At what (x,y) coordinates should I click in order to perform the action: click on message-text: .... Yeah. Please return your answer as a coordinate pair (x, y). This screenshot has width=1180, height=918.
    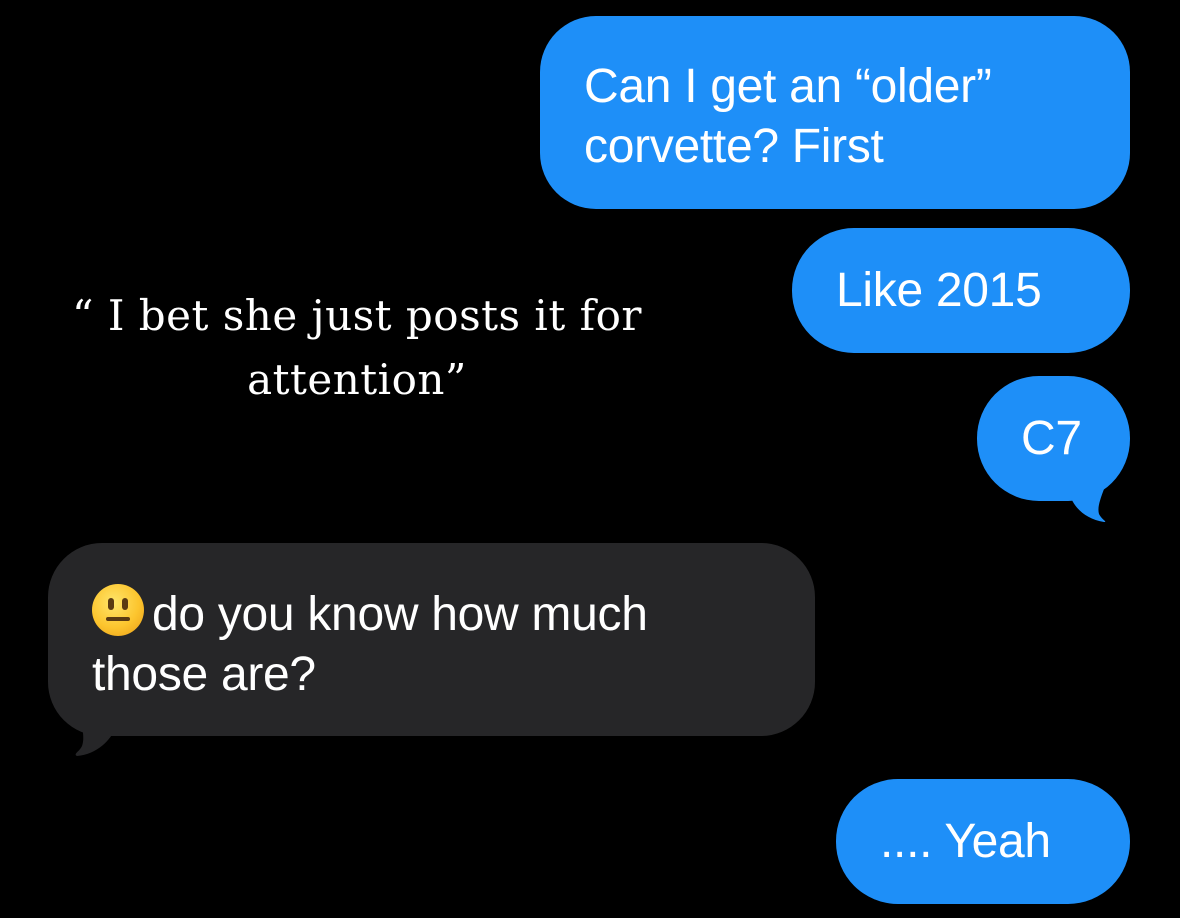
    Looking at the image, I should click on (965, 841).